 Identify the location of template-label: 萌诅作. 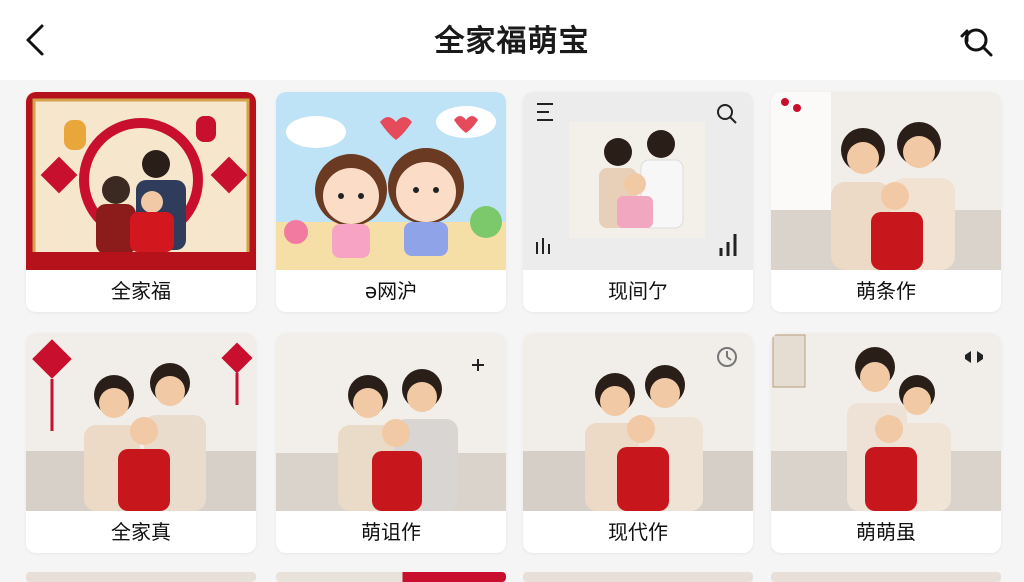
(391, 532).